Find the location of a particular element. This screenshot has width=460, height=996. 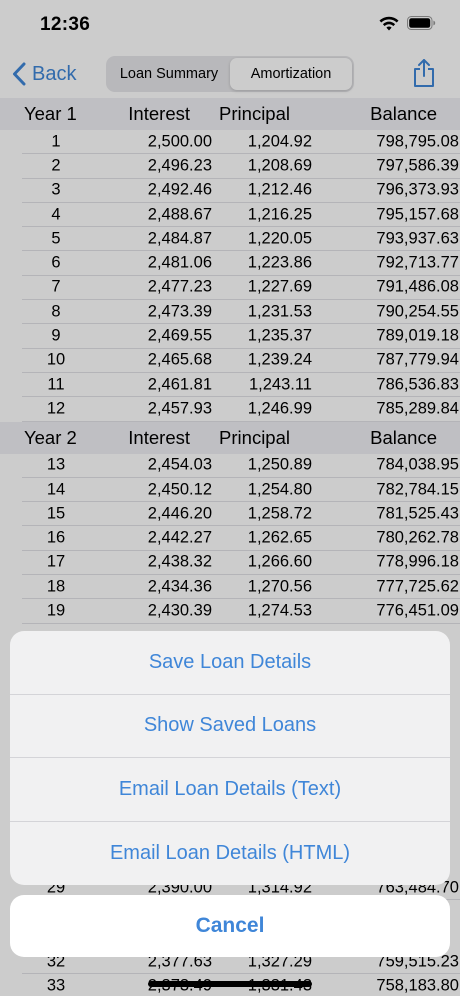

email-text-button: Email Loan Details (Text) is located at coordinates (230, 790).